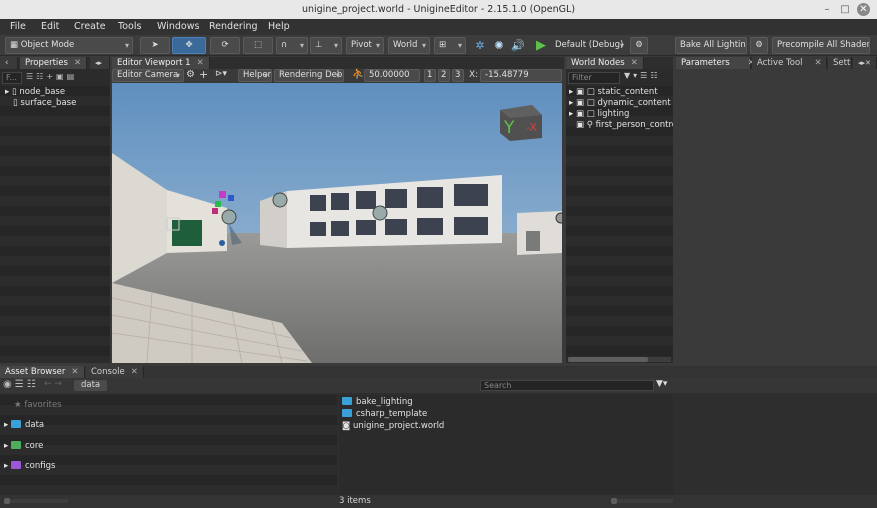  What do you see at coordinates (203, 74) in the screenshot?
I see `add-icon: +` at bounding box center [203, 74].